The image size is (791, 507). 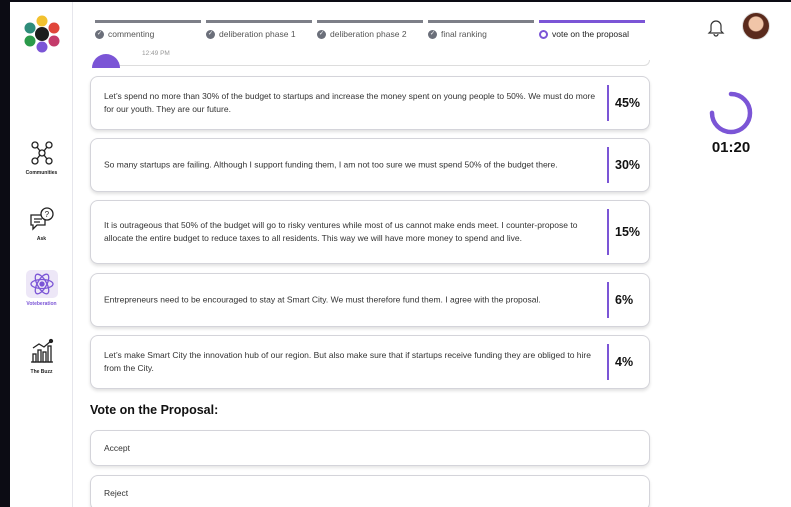 What do you see at coordinates (385, 63) in the screenshot?
I see `card-border` at bounding box center [385, 63].